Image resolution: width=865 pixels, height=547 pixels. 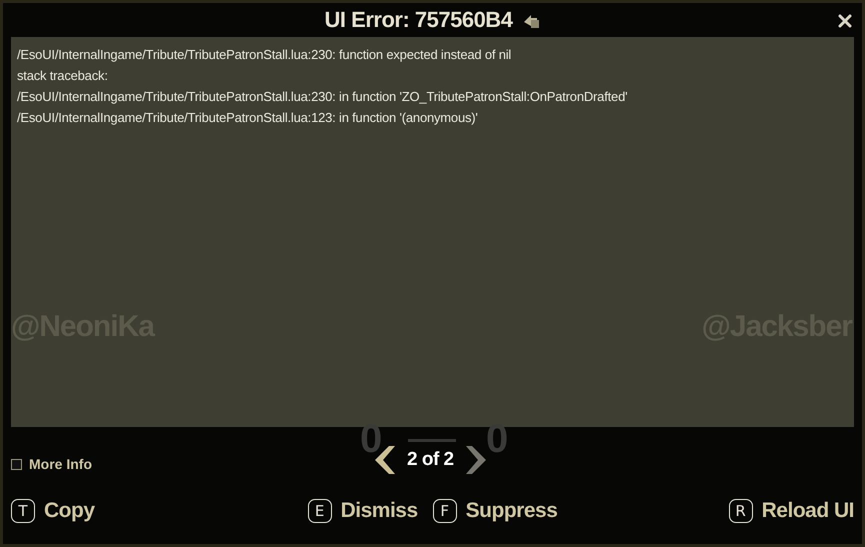 I want to click on more-info-checkbox: More Info, so click(x=51, y=464).